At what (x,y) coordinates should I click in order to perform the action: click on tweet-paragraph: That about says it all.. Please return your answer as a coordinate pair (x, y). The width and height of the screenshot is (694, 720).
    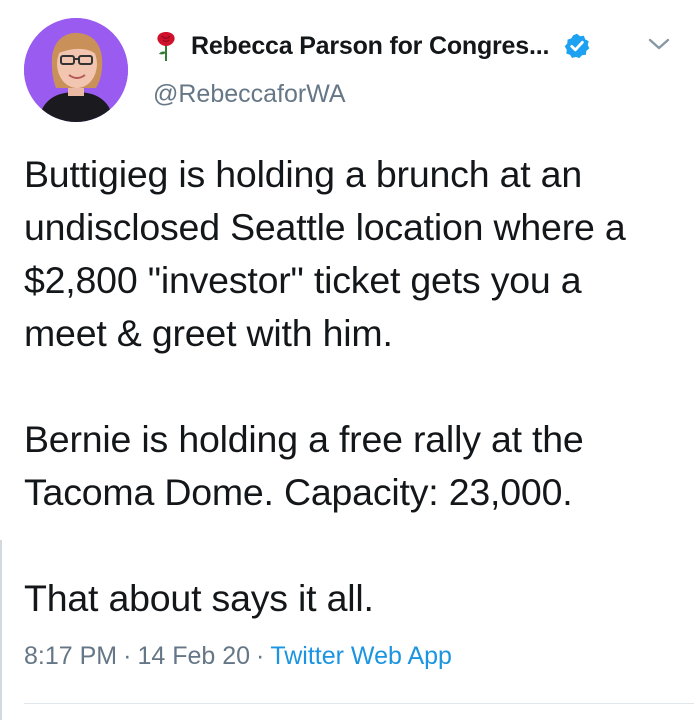
    Looking at the image, I should click on (199, 598).